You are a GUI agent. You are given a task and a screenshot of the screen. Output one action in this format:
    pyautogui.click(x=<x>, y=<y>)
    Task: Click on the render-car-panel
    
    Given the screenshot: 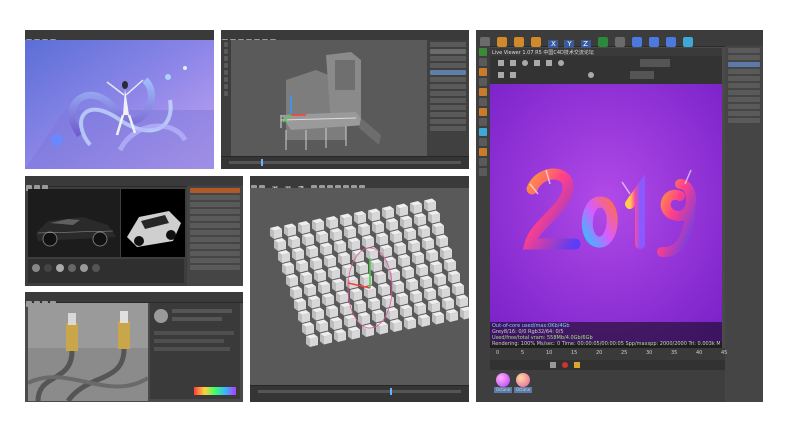 What is the action you would take?
    pyautogui.click(x=134, y=231)
    